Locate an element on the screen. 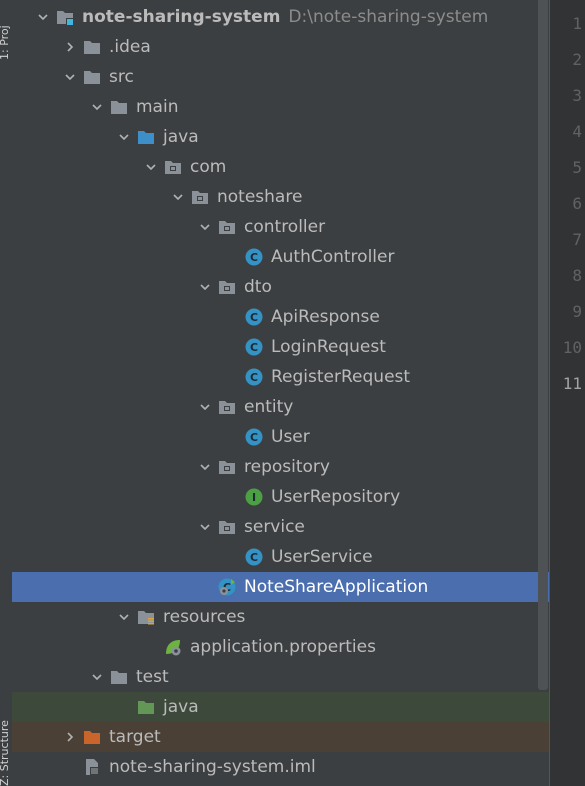 Image resolution: width=585 pixels, height=786 pixels. tree-node-entity: entity is located at coordinates (280, 407).